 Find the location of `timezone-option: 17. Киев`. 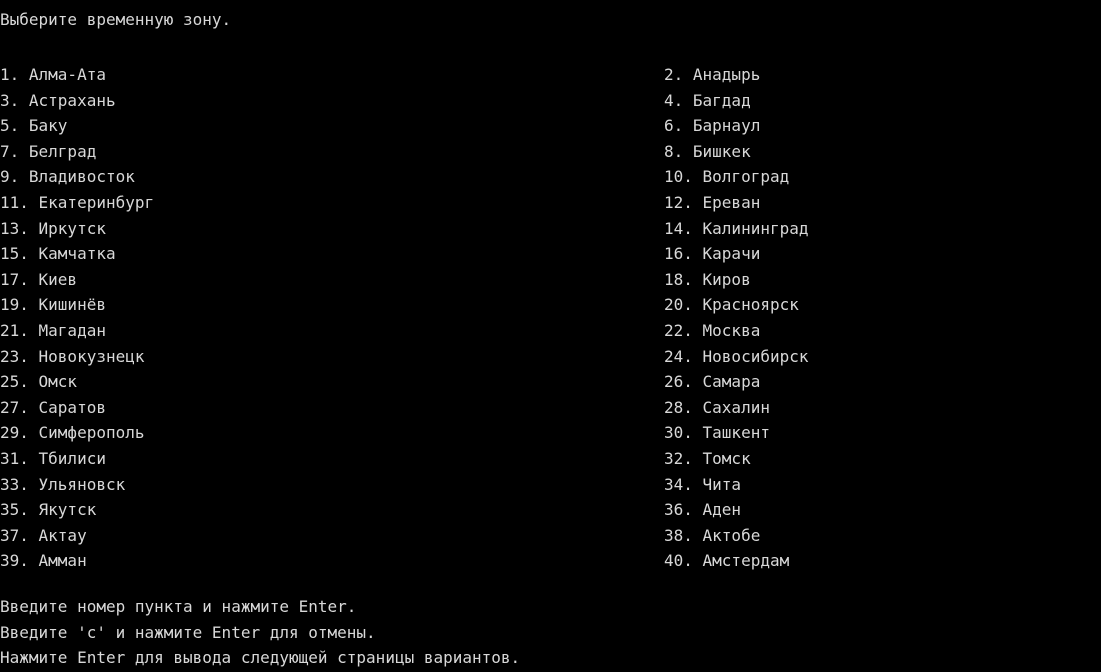

timezone-option: 17. Киев is located at coordinates (38, 280).